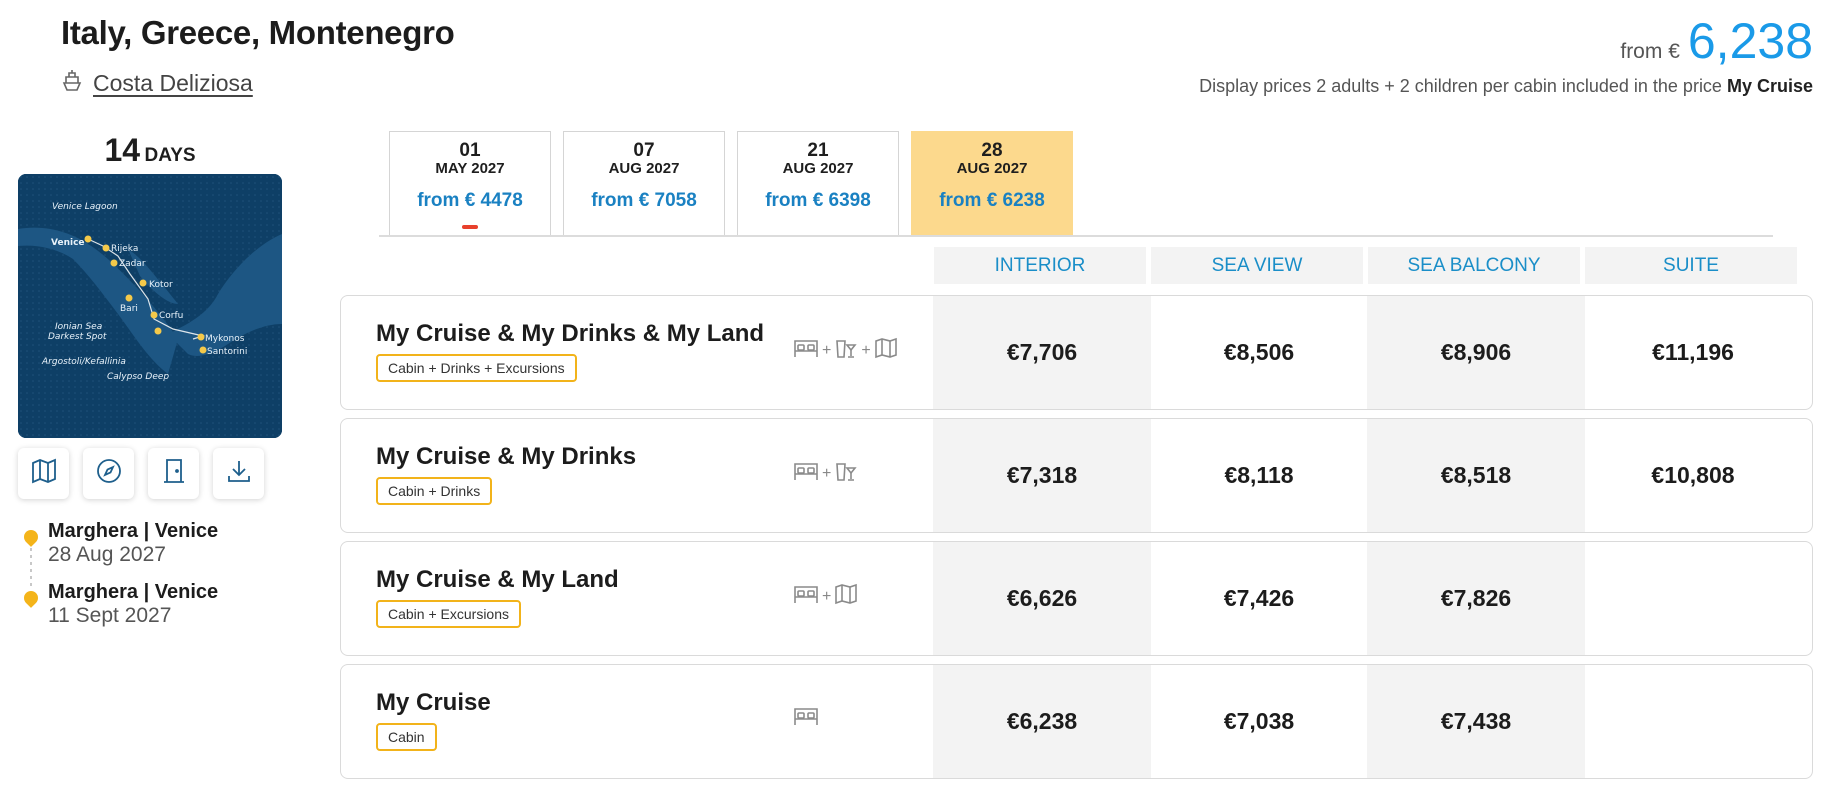 The height and width of the screenshot is (800, 1833). Describe the element at coordinates (85, 207) in the screenshot. I see `map-label-venice-lagoon: Venice Lagoon` at that location.